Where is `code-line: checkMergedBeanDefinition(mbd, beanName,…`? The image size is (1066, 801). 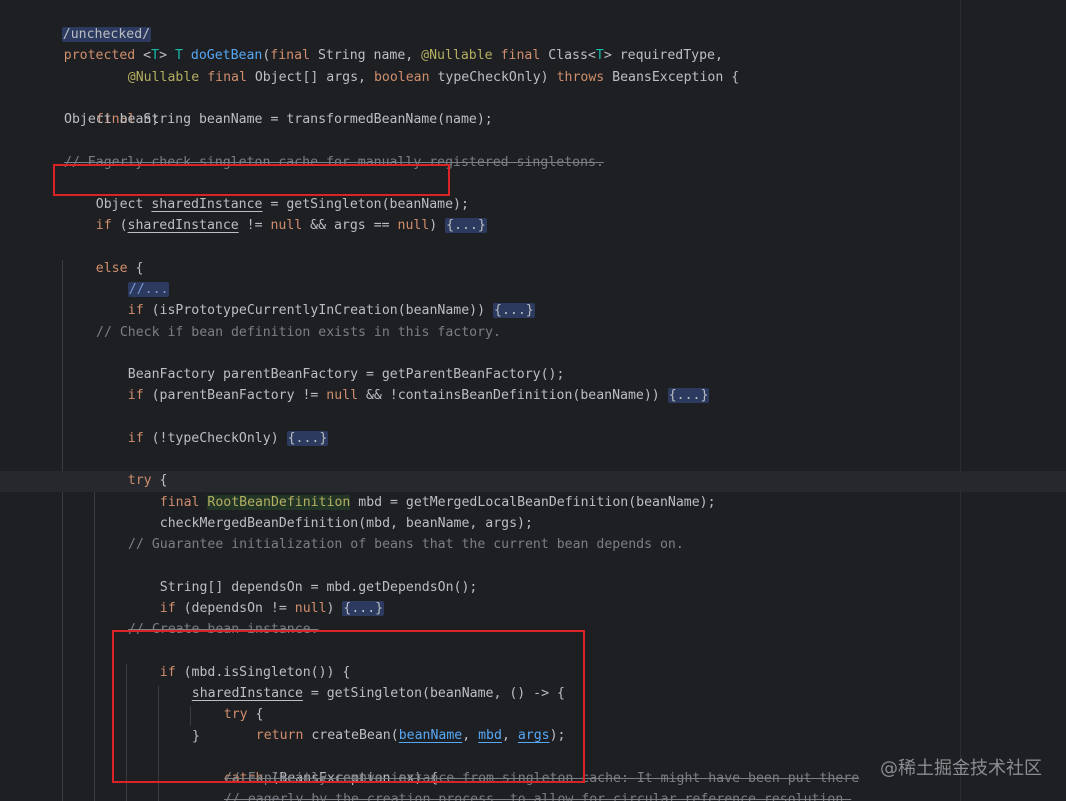
code-line: checkMergedBeanDefinition(mbd, beanName,… is located at coordinates (330, 511).